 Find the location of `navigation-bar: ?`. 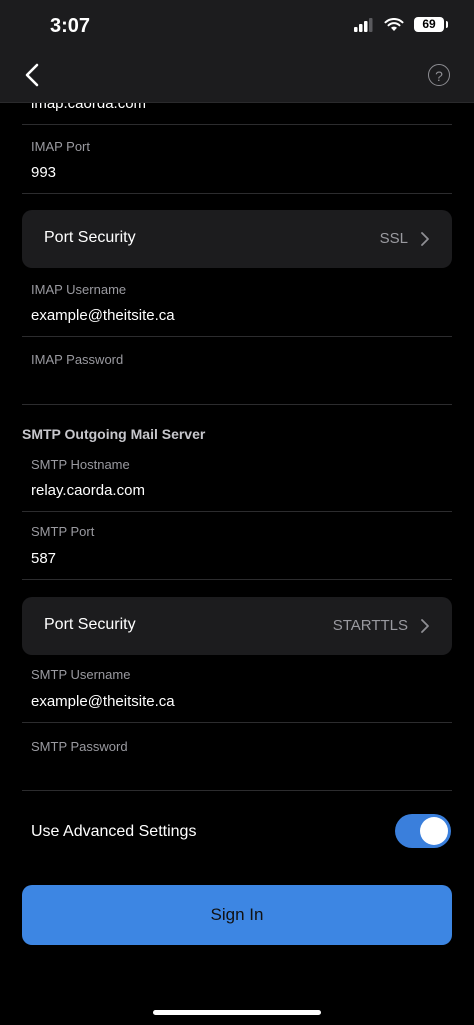

navigation-bar: ? is located at coordinates (237, 76).